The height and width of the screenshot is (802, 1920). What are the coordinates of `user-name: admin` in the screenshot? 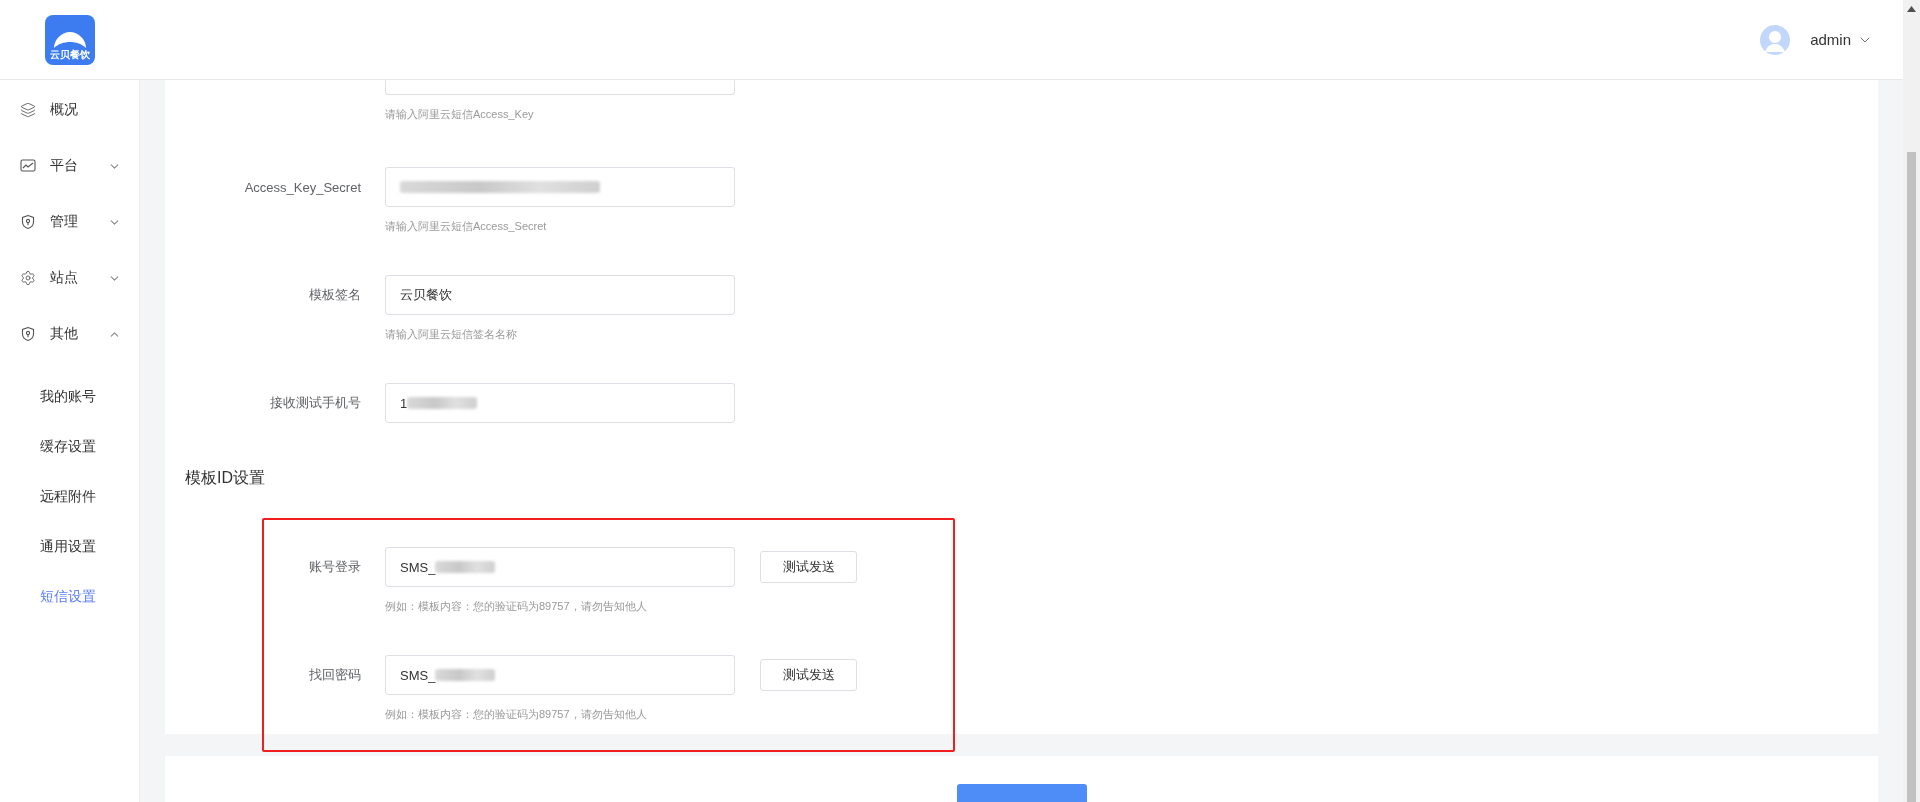 It's located at (1830, 39).